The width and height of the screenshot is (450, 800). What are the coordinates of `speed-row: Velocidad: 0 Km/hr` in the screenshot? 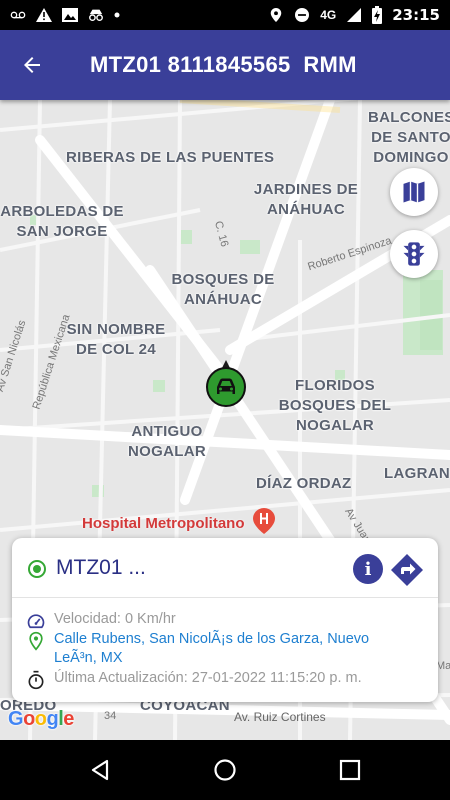 It's located at (101, 620).